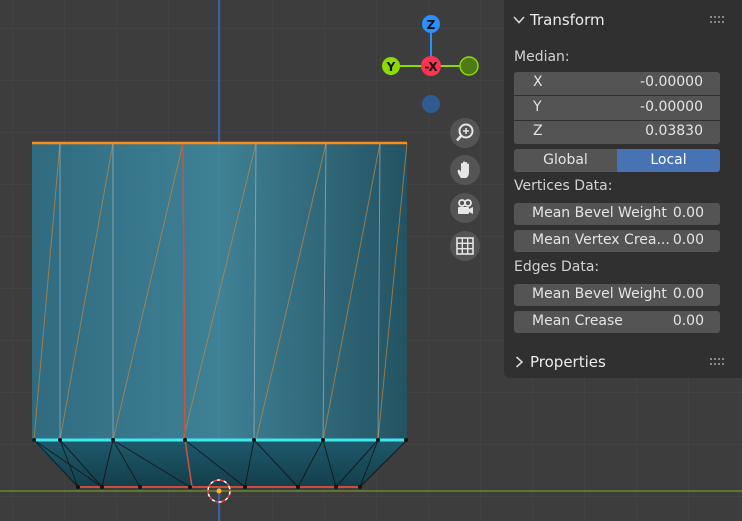  Describe the element at coordinates (469, 66) in the screenshot. I see `neg-y-axis-handle` at that location.